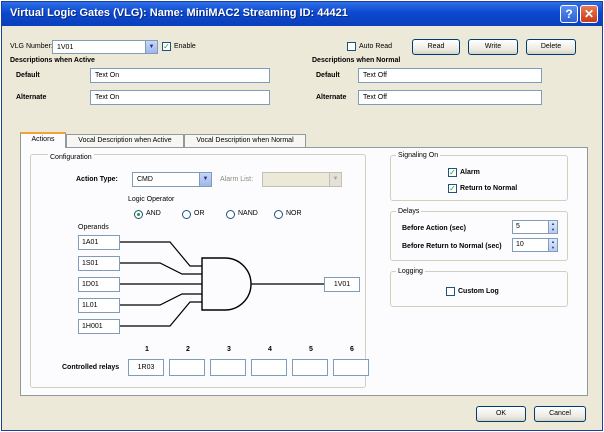 This screenshot has width=604, height=432. What do you see at coordinates (302, 179) in the screenshot?
I see `alarm-list-select: ▼` at bounding box center [302, 179].